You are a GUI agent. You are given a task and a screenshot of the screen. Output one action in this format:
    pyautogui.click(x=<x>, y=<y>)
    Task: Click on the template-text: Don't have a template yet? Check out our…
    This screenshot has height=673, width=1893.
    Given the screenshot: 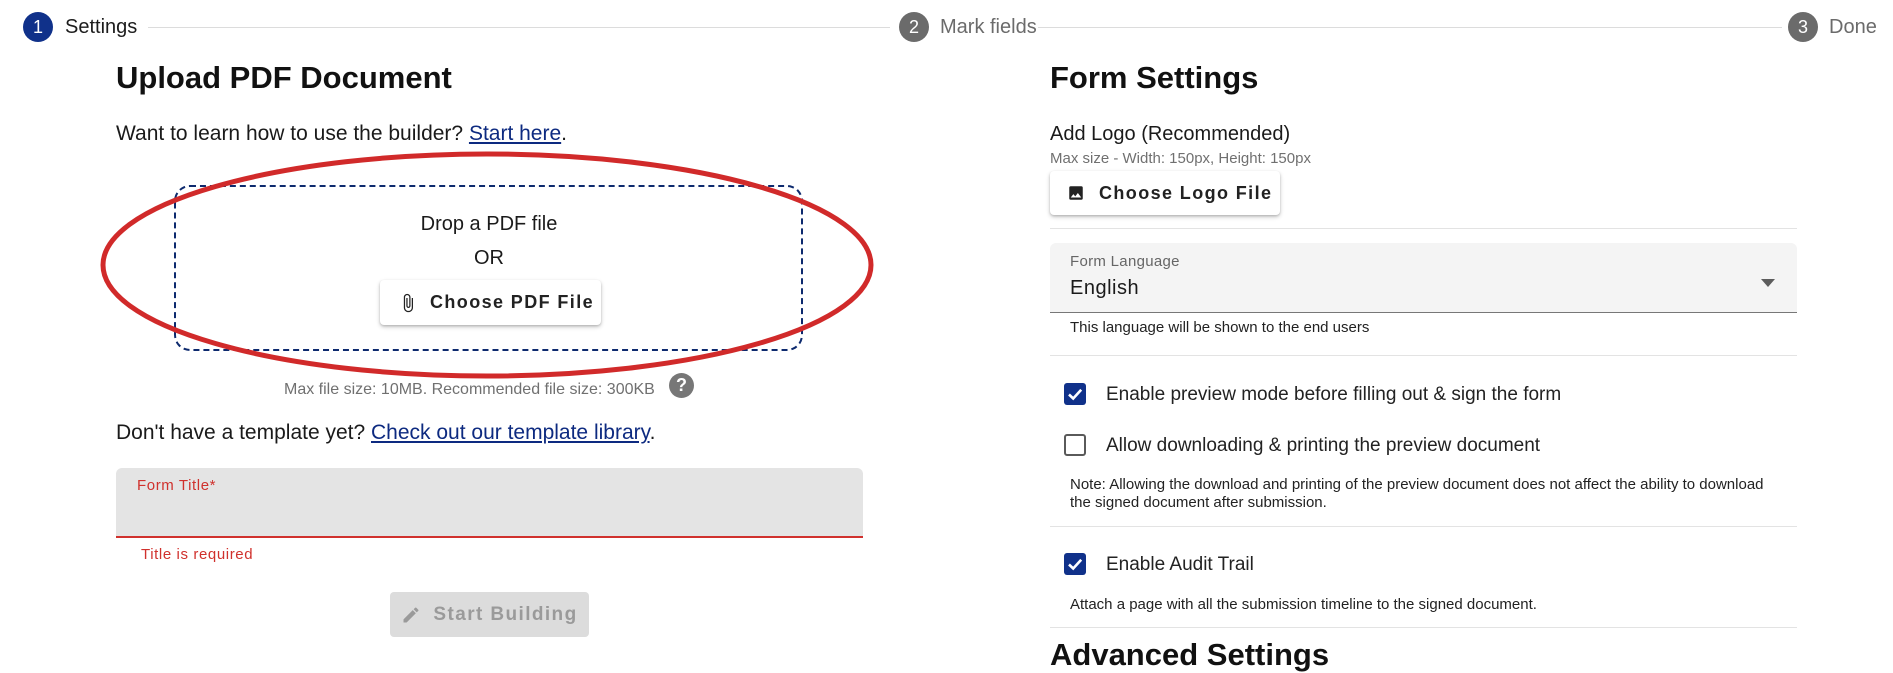 What is the action you would take?
    pyautogui.click(x=385, y=433)
    